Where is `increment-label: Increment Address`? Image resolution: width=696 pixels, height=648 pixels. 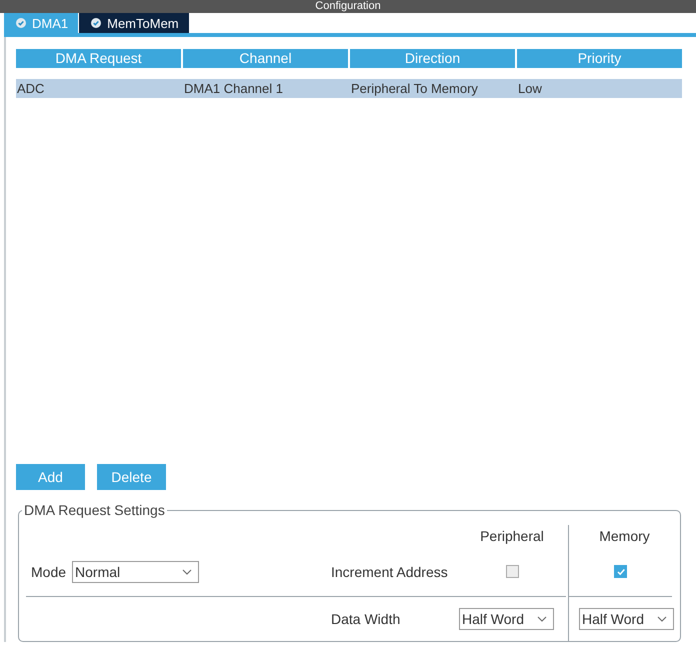 increment-label: Increment Address is located at coordinates (389, 572).